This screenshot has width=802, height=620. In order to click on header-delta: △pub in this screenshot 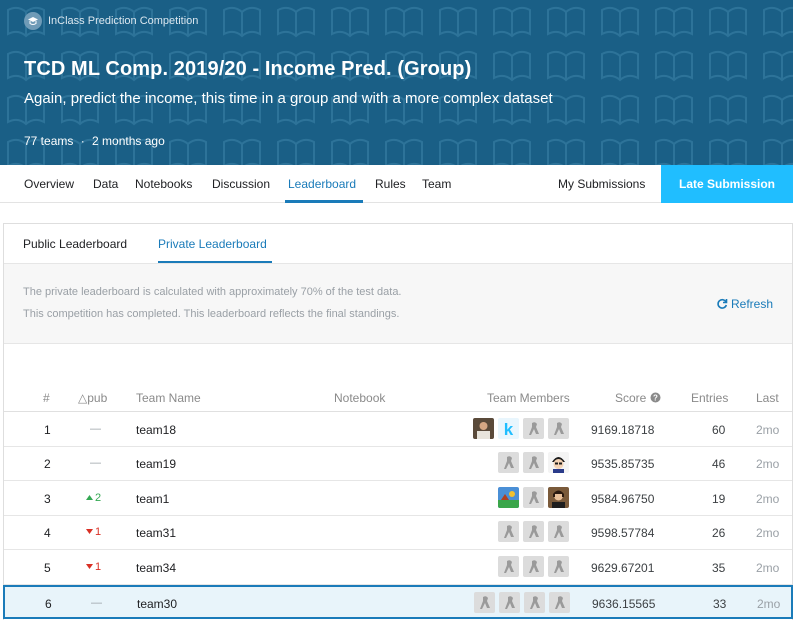, I will do `click(92, 398)`.